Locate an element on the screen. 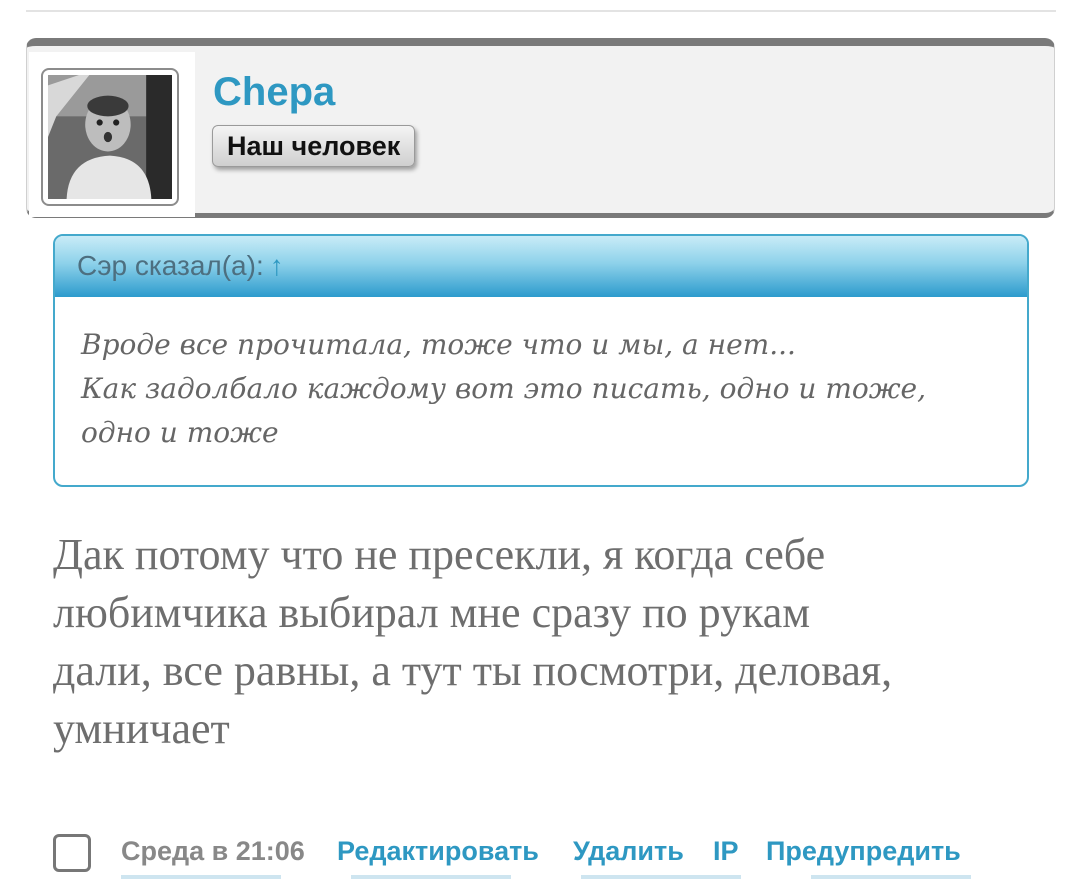 This screenshot has width=1080, height=879. warn-link: Предупредить is located at coordinates (863, 851).